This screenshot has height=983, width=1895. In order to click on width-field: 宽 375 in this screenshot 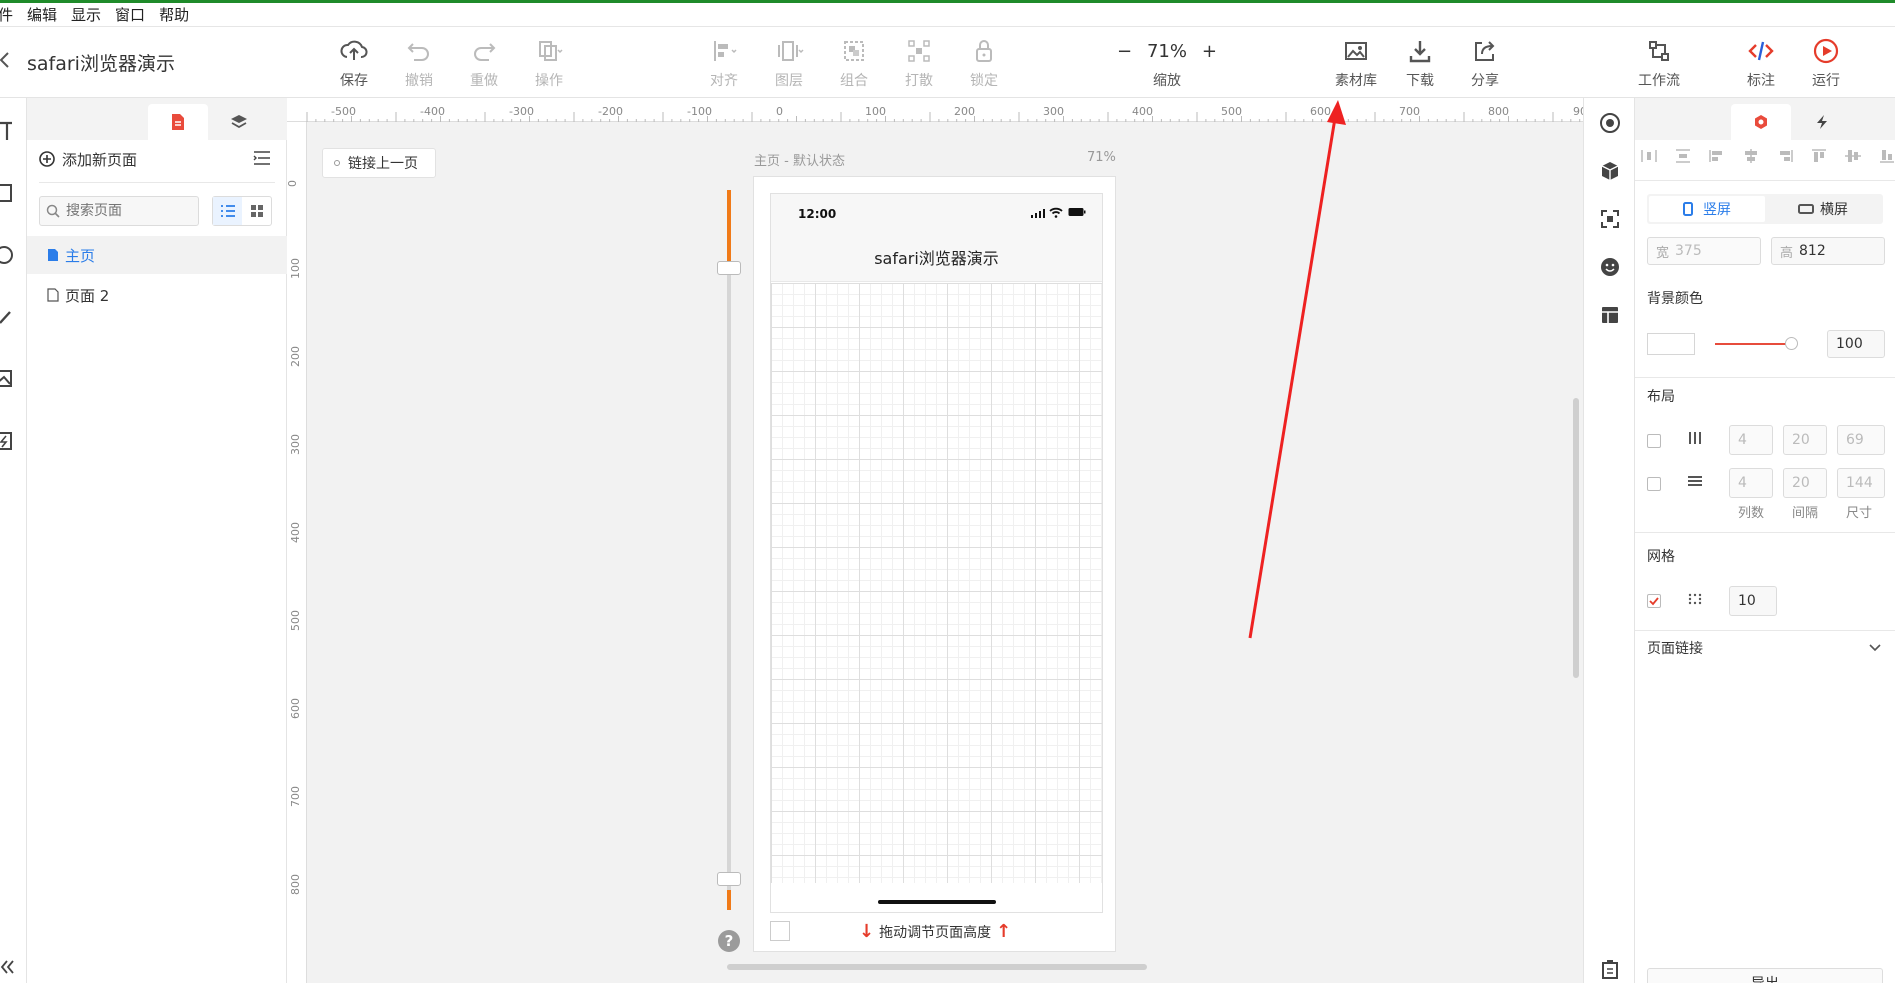, I will do `click(1704, 251)`.